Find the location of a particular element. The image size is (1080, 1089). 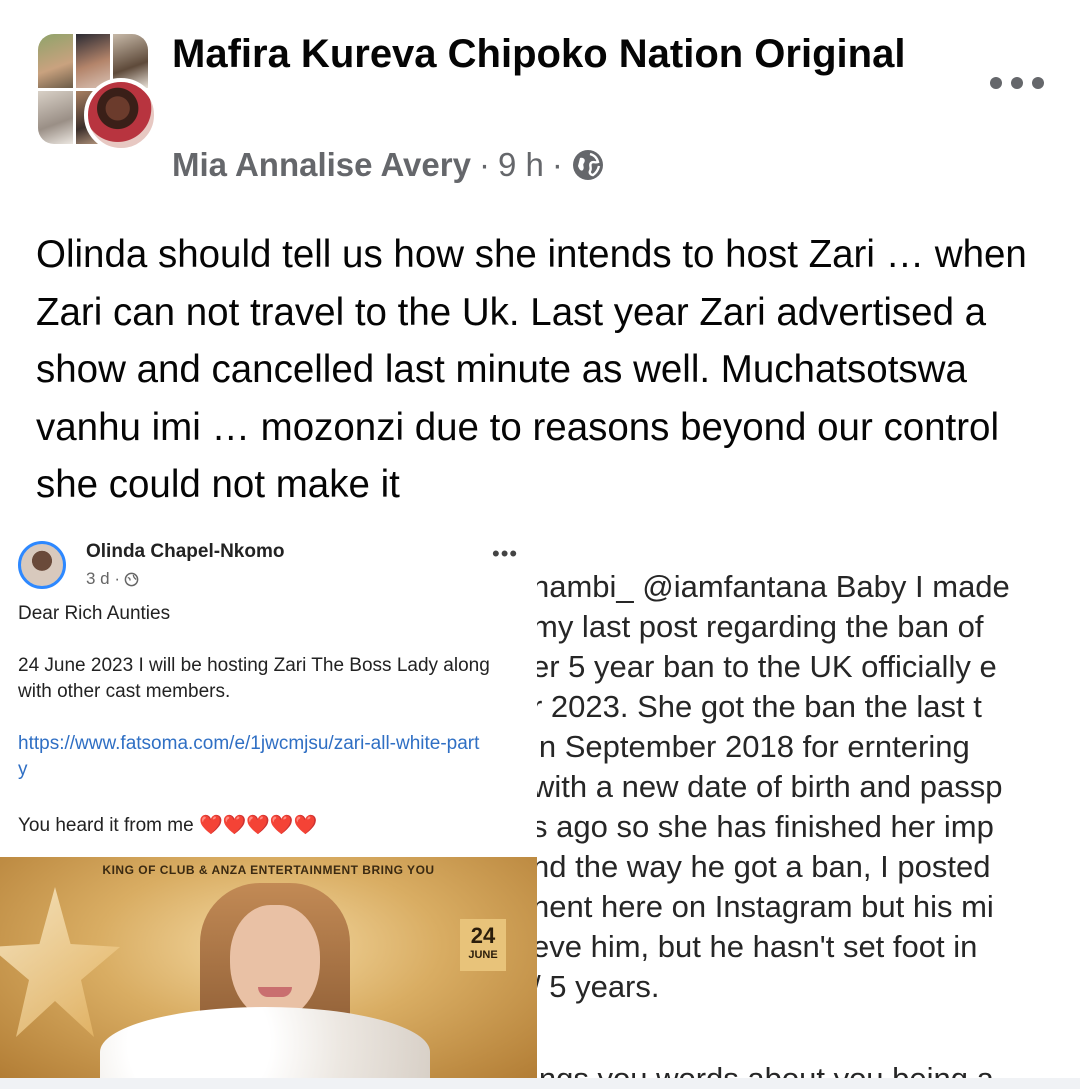

comment-line: nent here on Instagram but his mi is located at coordinates (765, 906).